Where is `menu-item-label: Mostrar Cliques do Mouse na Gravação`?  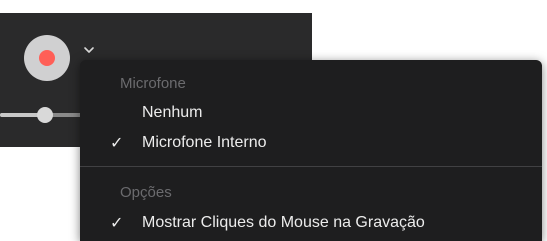 menu-item-label: Mostrar Cliques do Mouse na Gravação is located at coordinates (283, 222).